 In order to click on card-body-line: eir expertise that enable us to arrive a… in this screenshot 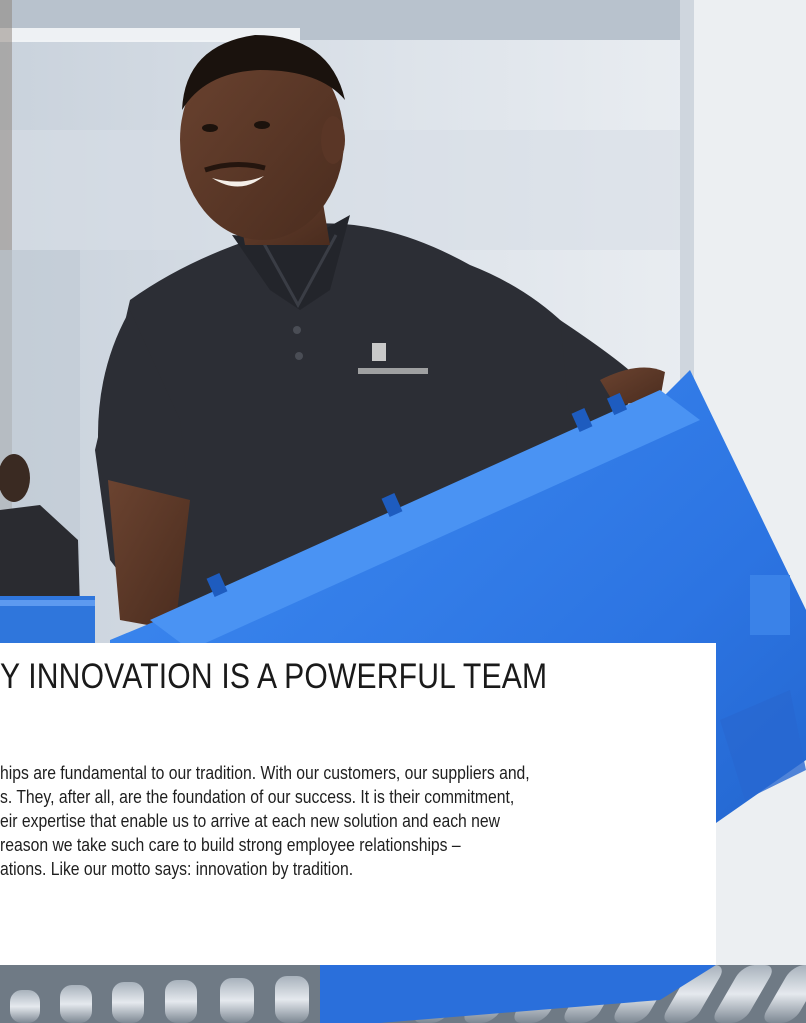, I will do `click(250, 820)`.